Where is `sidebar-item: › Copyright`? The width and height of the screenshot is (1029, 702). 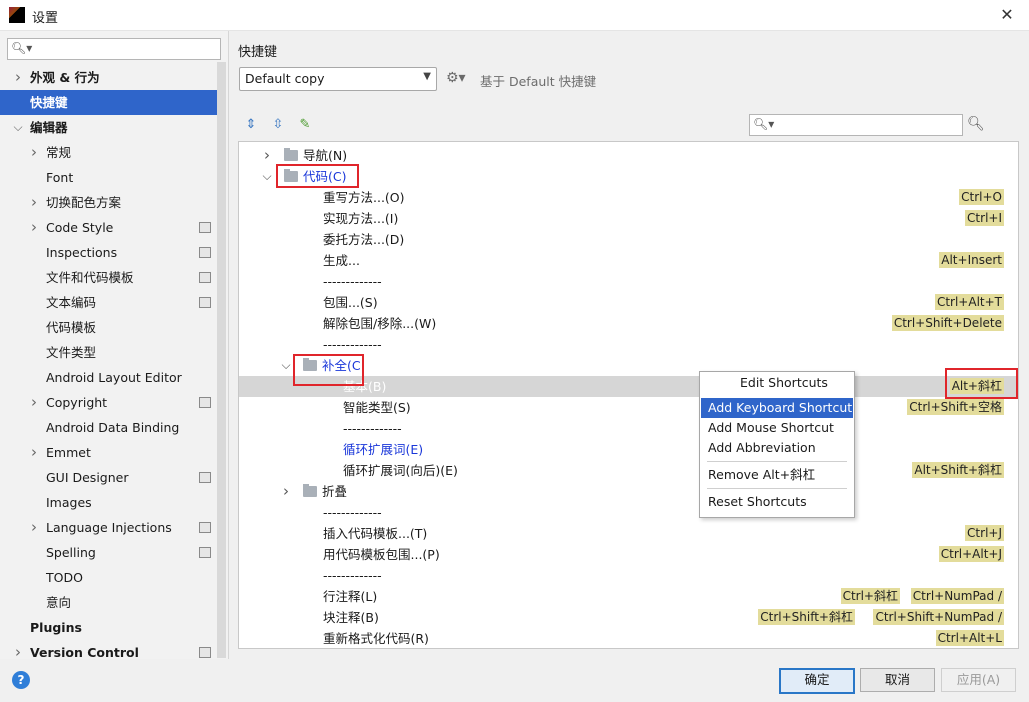 sidebar-item: › Copyright is located at coordinates (108, 402).